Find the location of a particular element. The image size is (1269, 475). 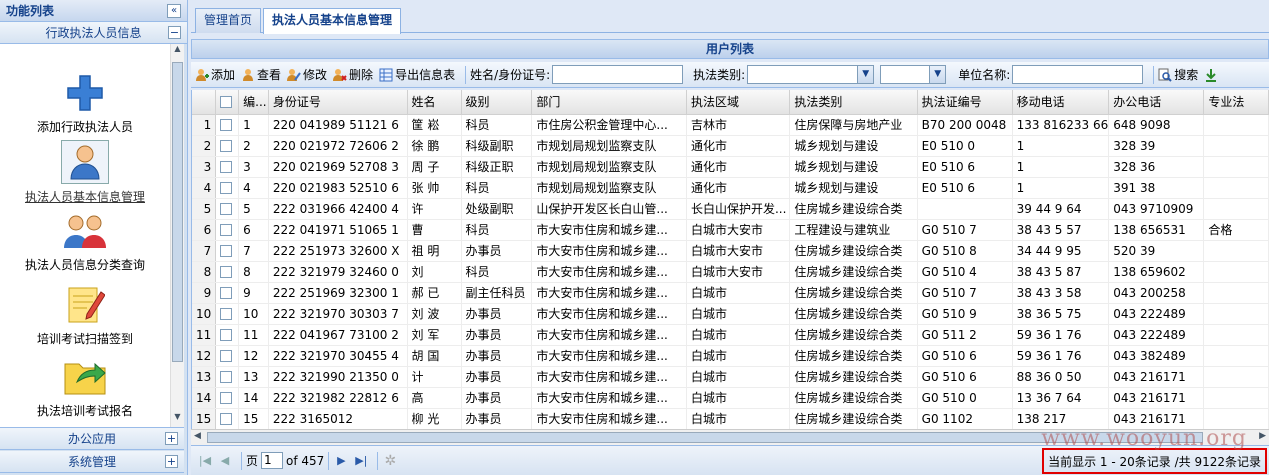

section-officer-info: 行政执法人员信息 − is located at coordinates (93, 33).